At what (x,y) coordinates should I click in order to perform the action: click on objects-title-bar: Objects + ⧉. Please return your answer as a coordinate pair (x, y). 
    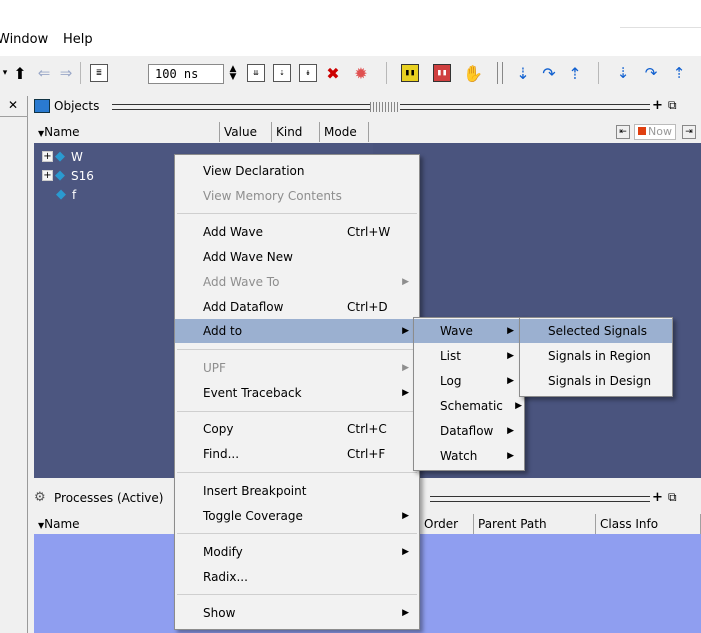
    Looking at the image, I should click on (365, 107).